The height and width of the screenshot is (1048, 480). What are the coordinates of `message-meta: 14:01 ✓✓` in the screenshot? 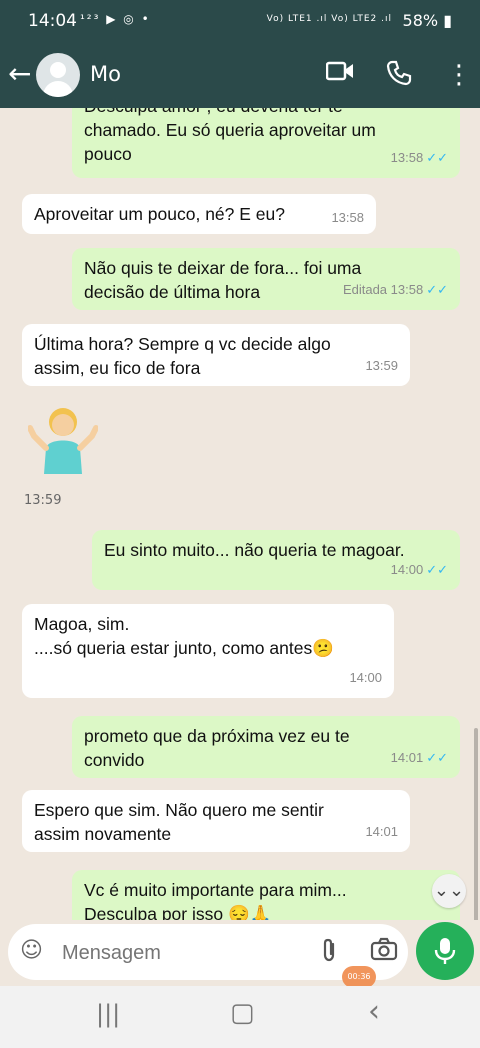 It's located at (419, 757).